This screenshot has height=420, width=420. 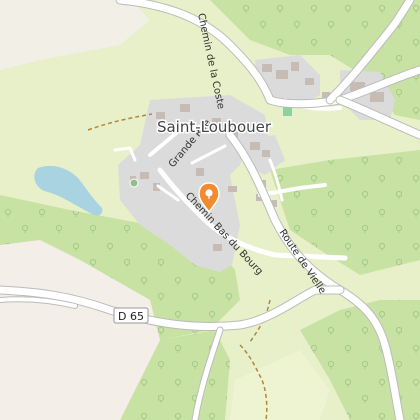 I want to click on landmark-icon, so click(x=134, y=183).